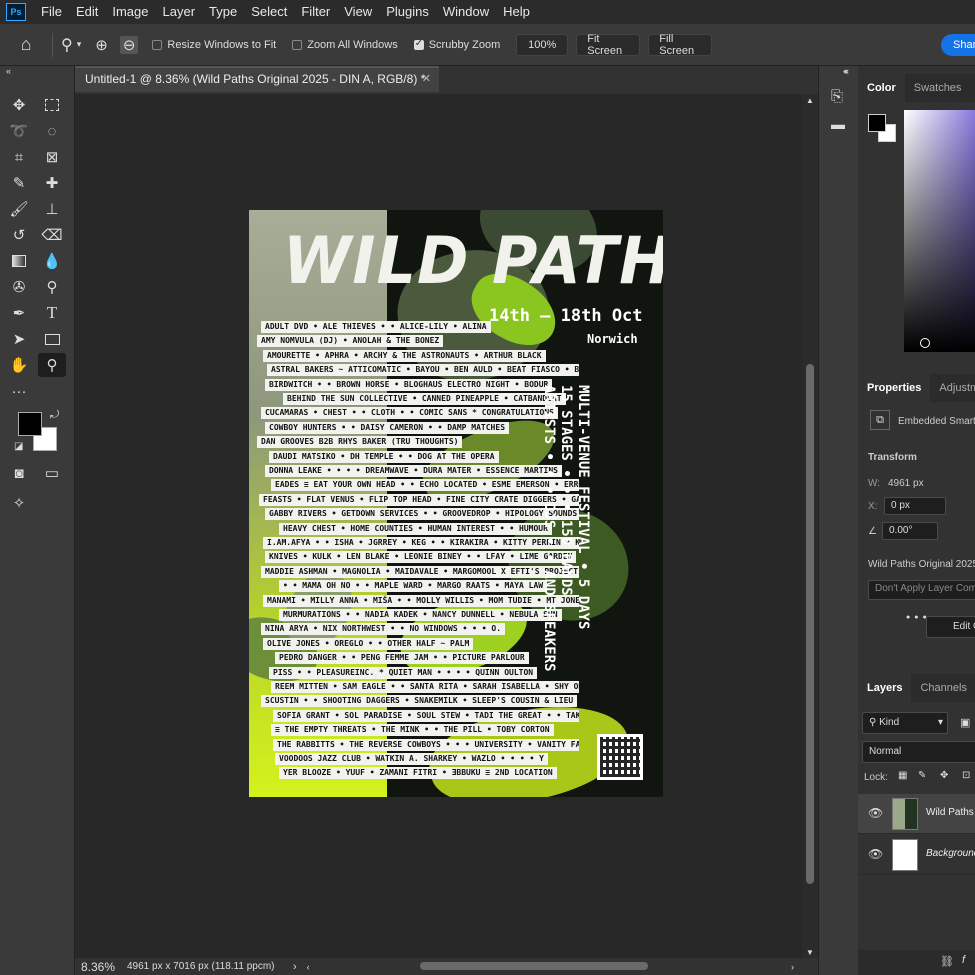 The image size is (975, 975). I want to click on menu-file: File, so click(51, 12).